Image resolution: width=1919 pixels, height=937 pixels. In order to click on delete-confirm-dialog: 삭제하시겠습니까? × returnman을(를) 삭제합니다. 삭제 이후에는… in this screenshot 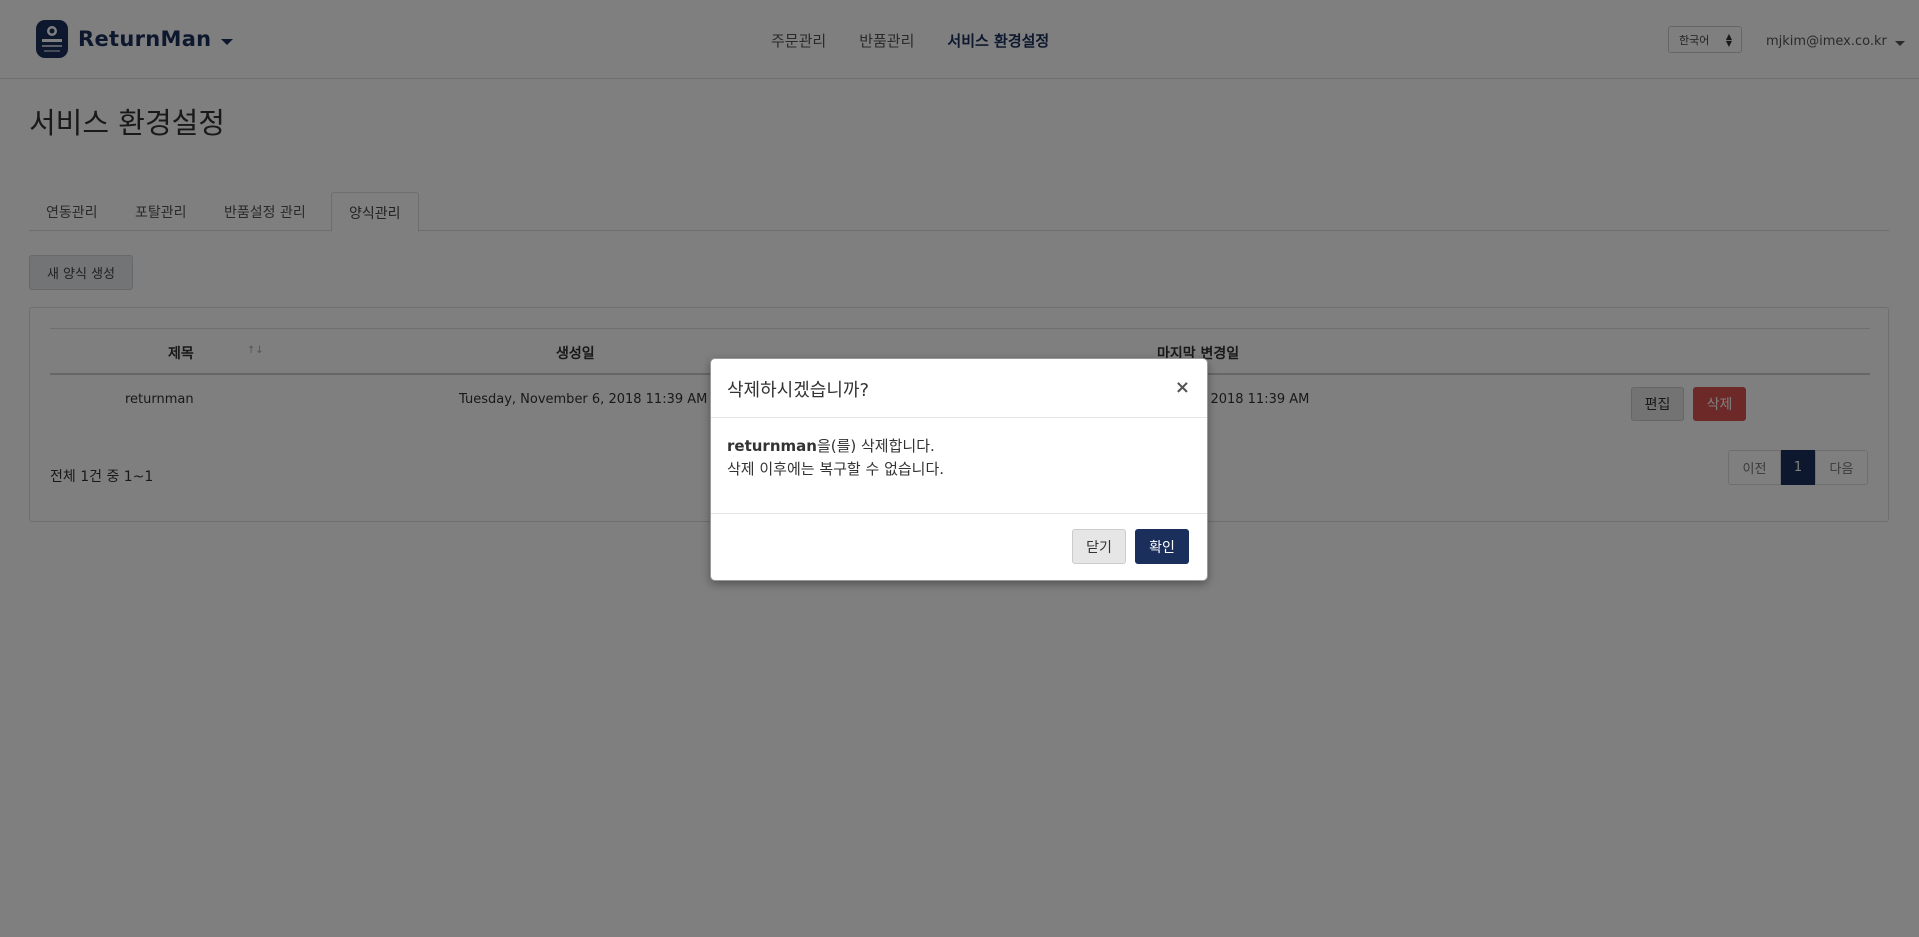, I will do `click(959, 469)`.